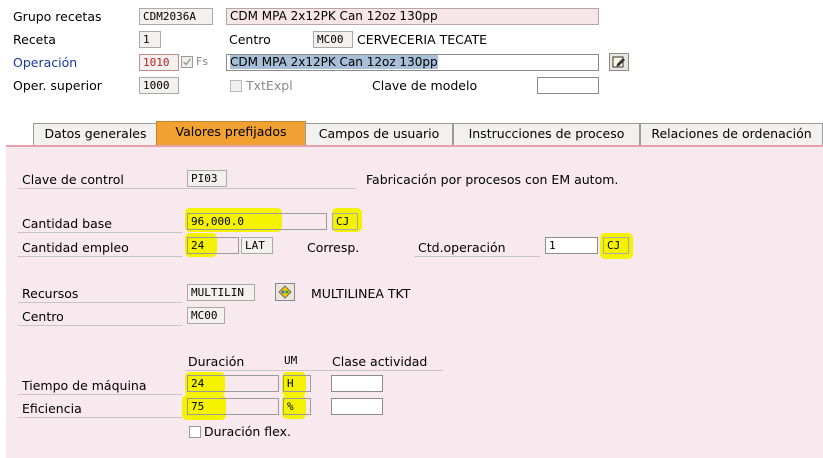 The width and height of the screenshot is (823, 458). Describe the element at coordinates (84, 385) in the screenshot. I see `tiempo-maquina-label: Tiempo de máquina` at that location.